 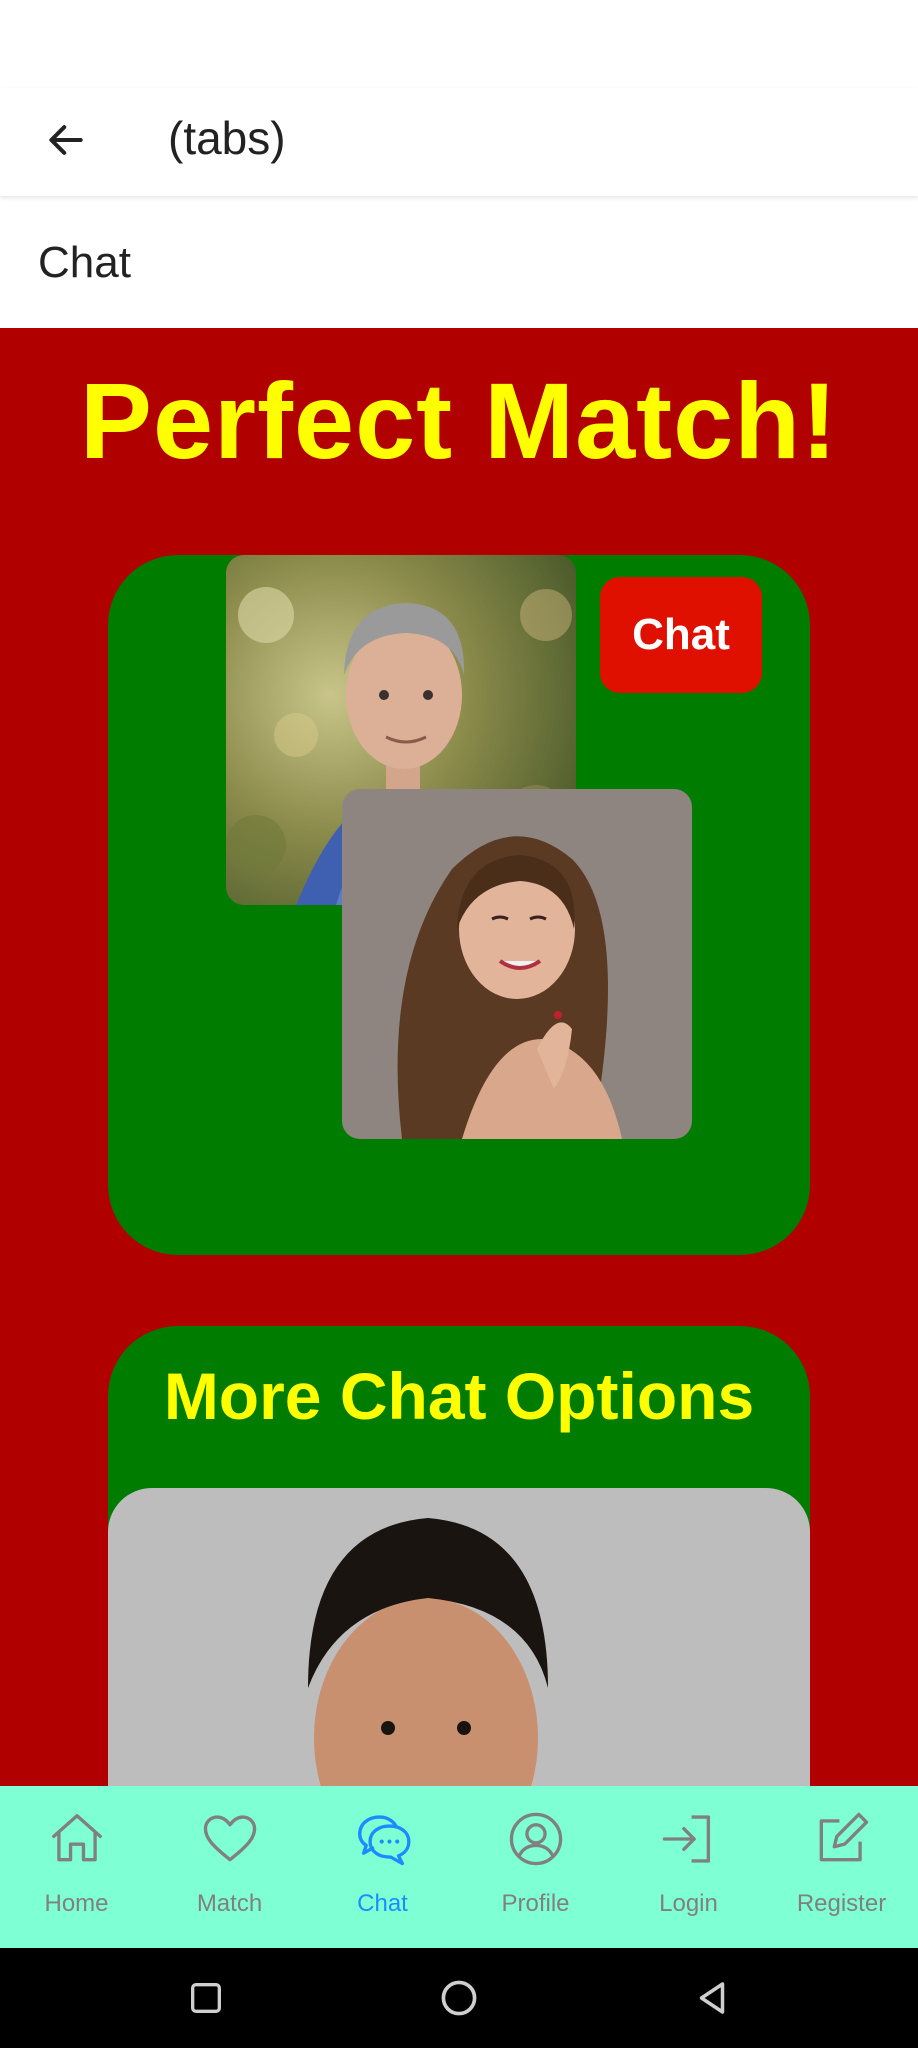 I want to click on tab-match: Match, so click(x=229, y=1867).